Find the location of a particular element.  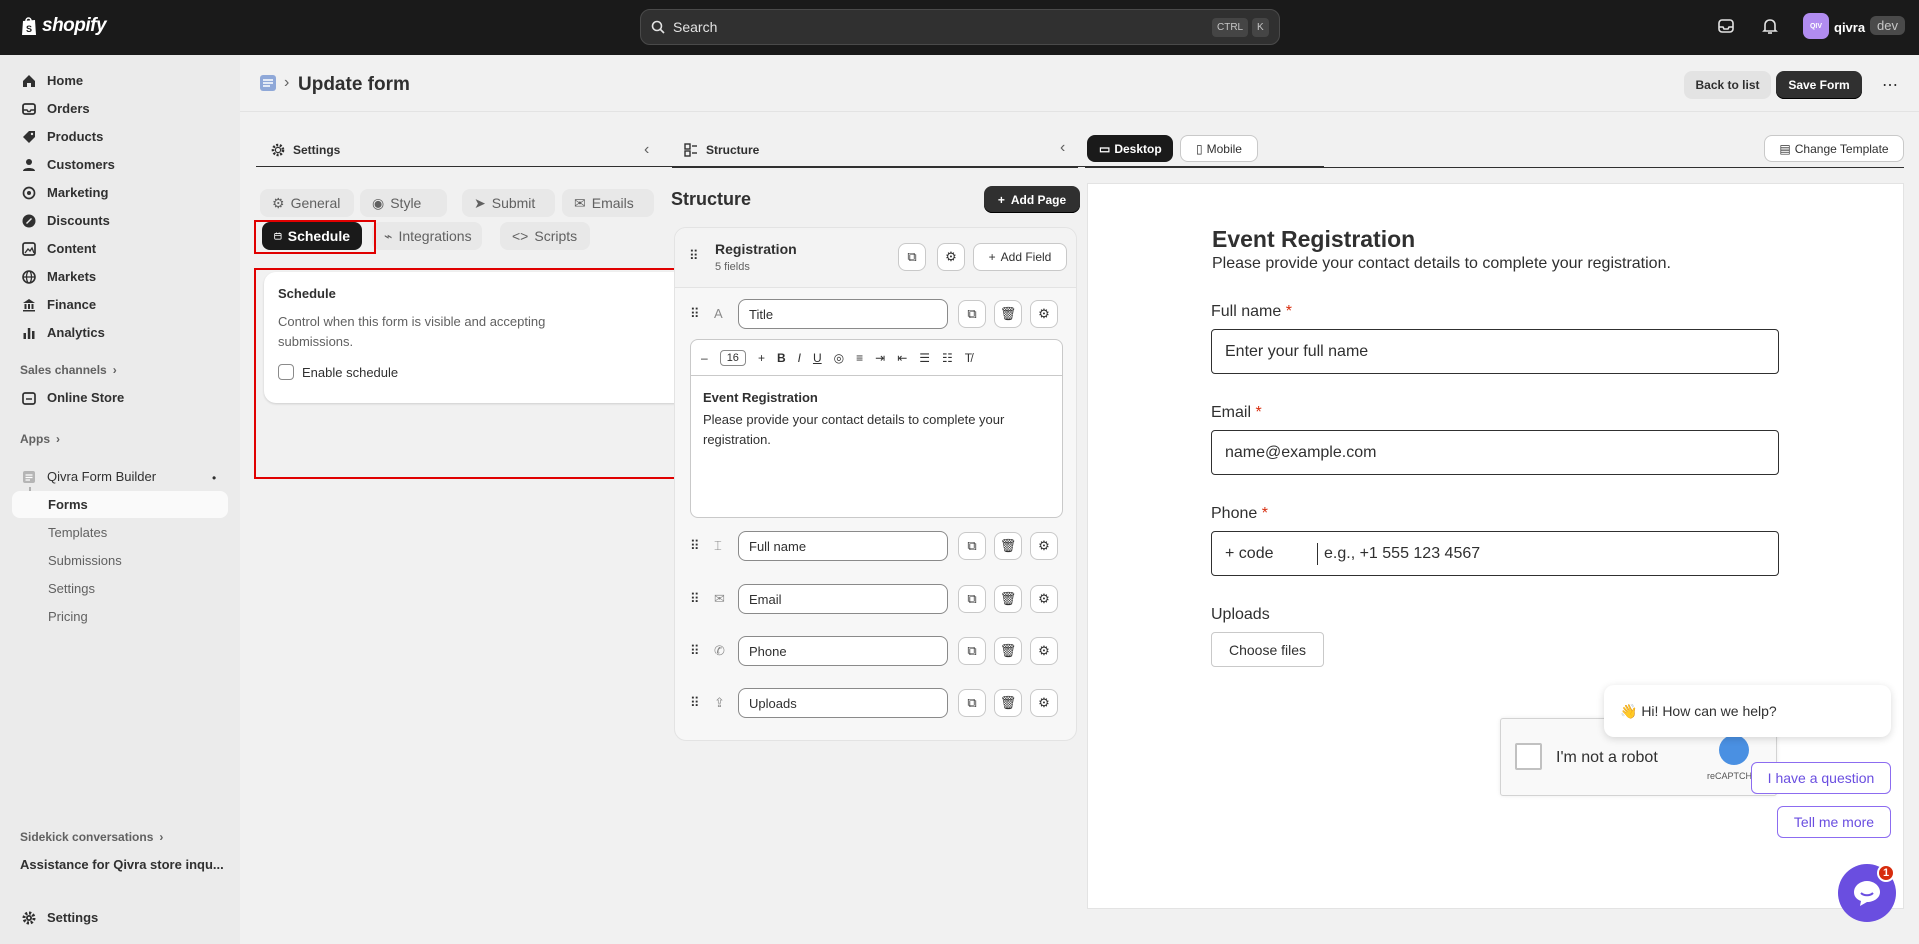

sidebar-sub-forms: Forms is located at coordinates (120, 504).